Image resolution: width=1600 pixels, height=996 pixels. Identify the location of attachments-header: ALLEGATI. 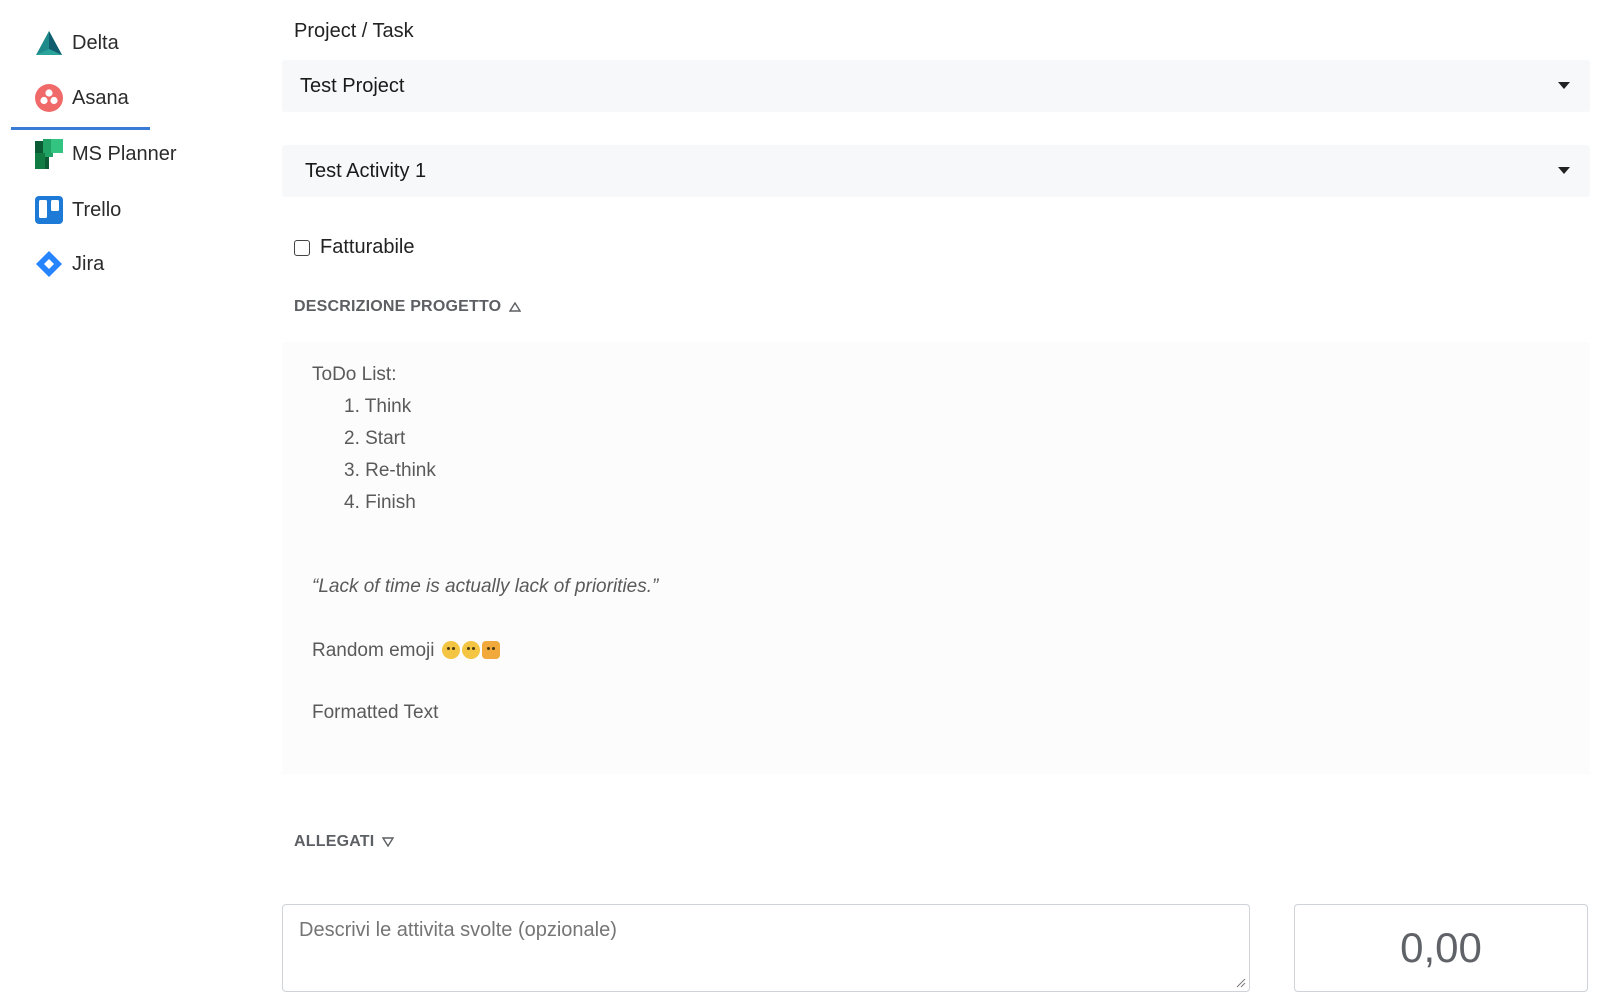
(334, 841).